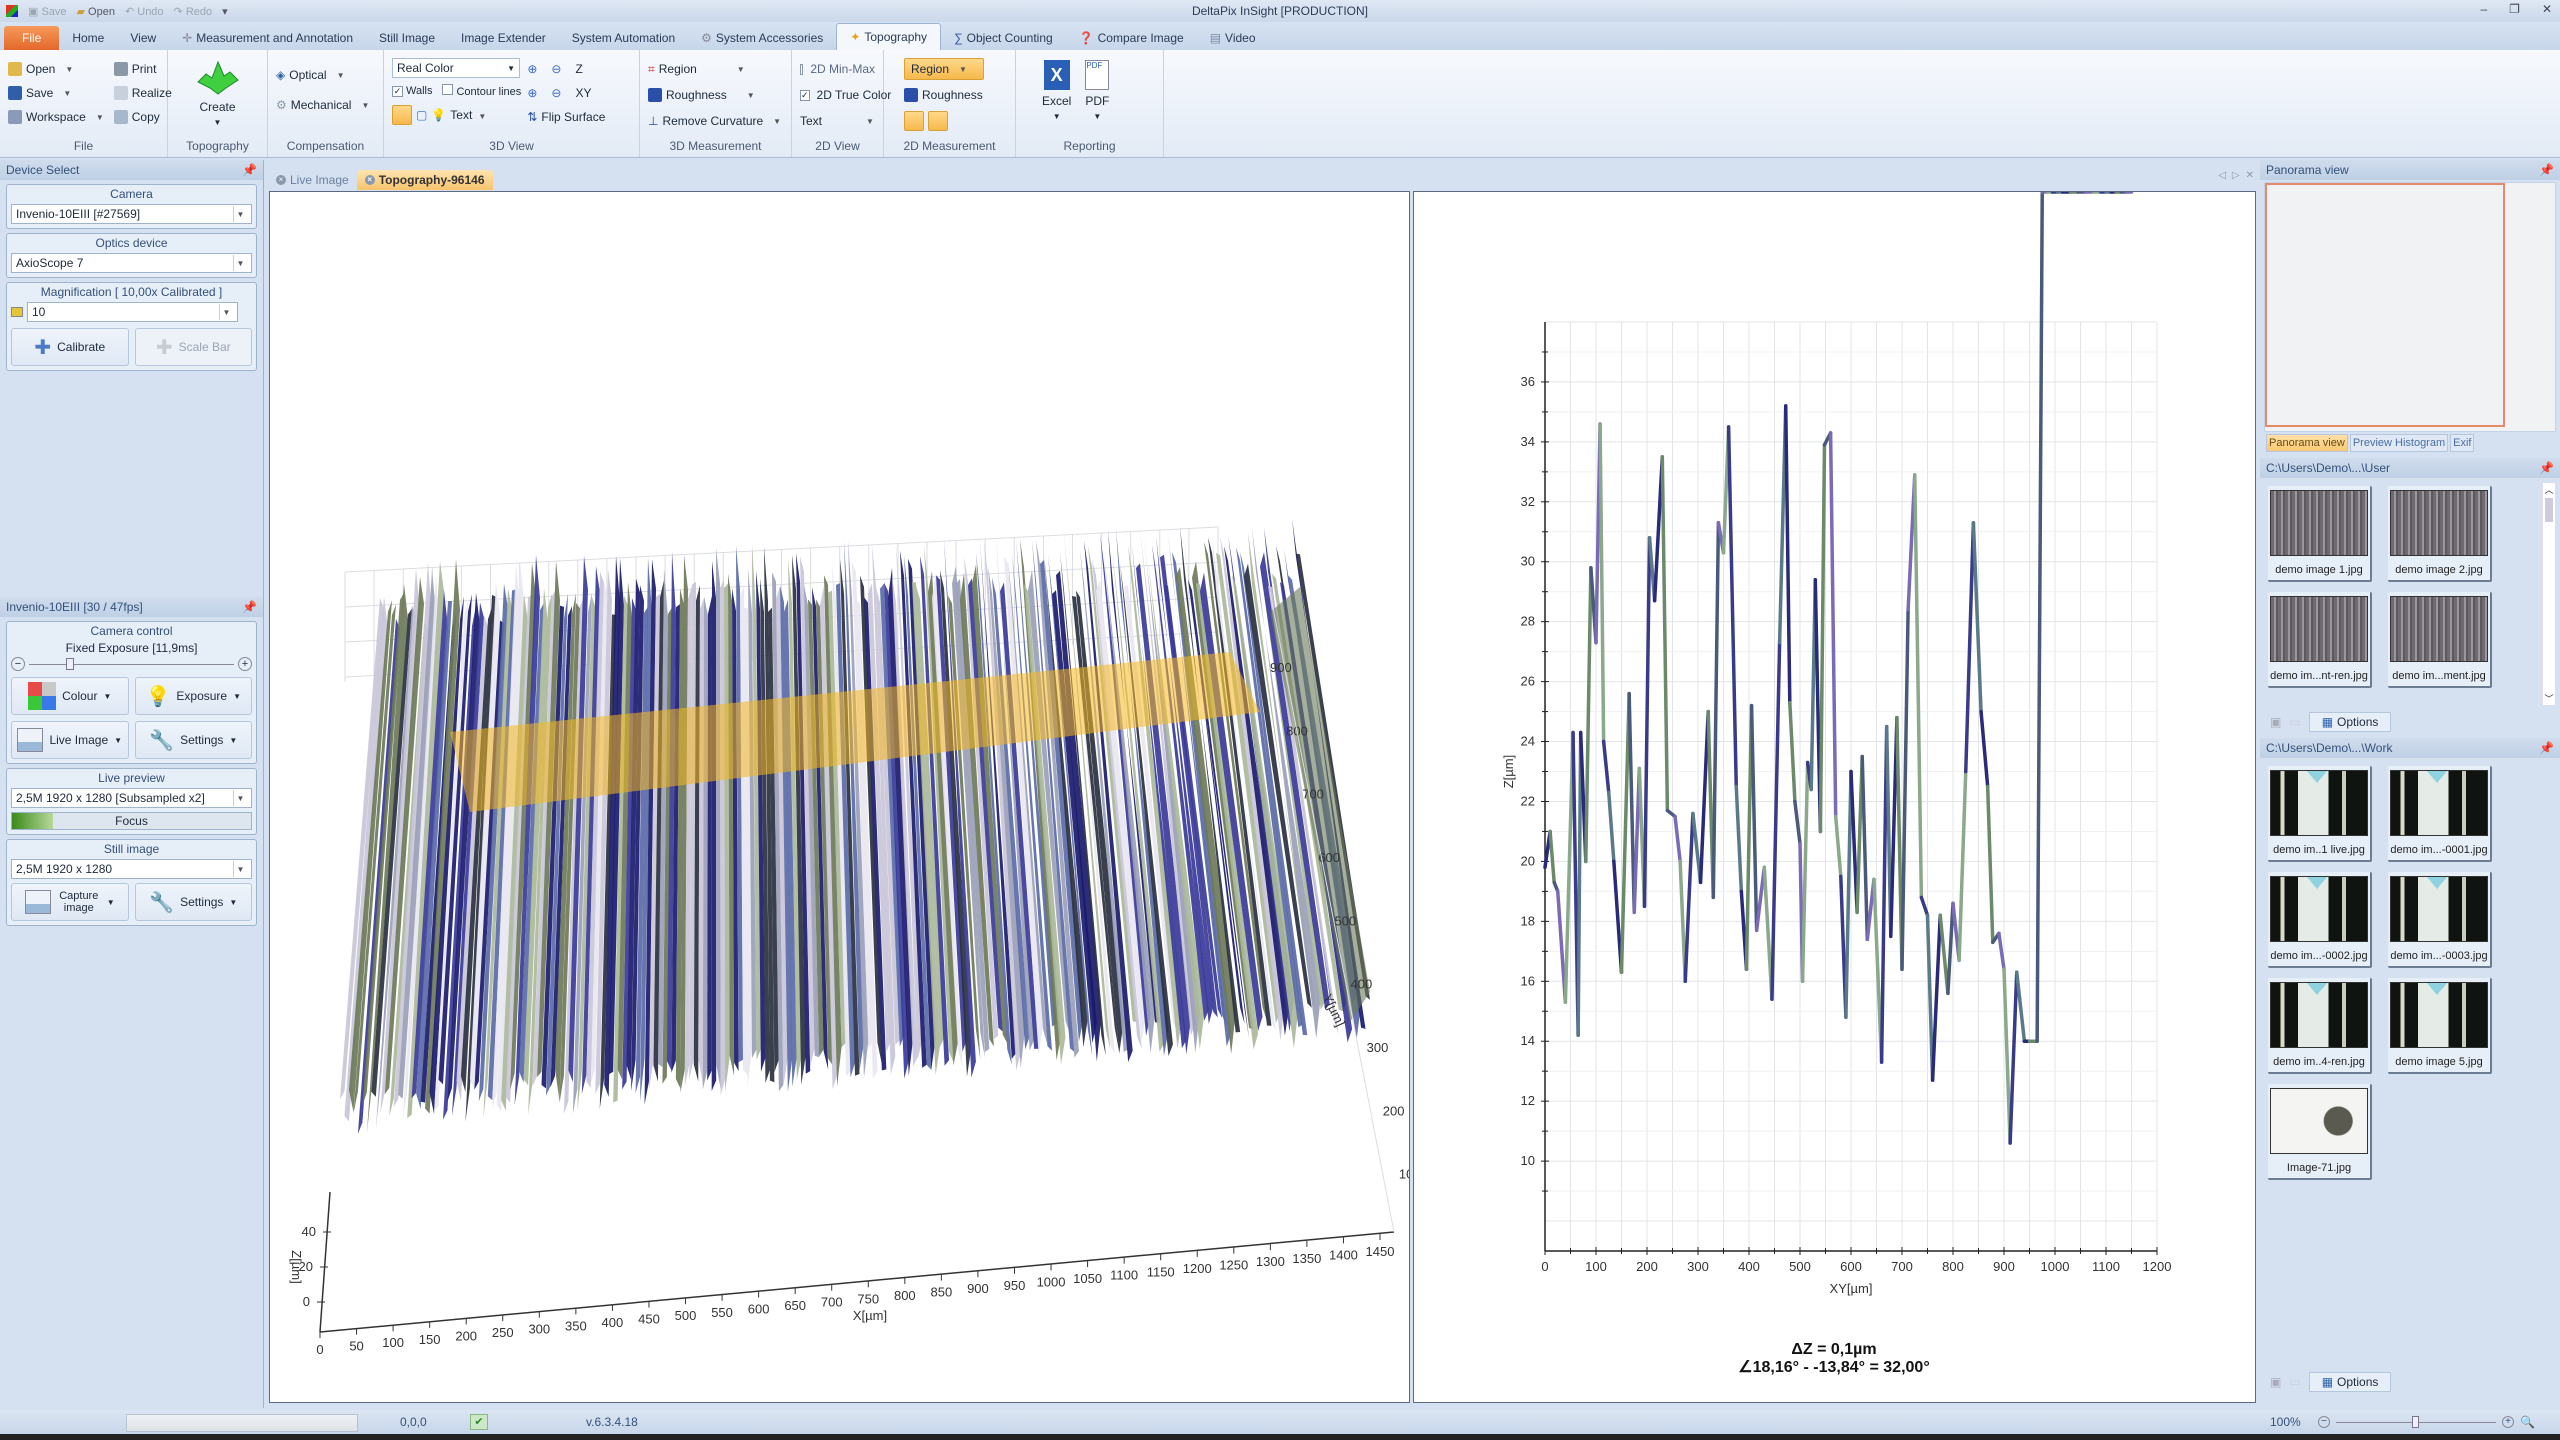  I want to click on contour-lines-checkbox: Contour lines, so click(481, 91).